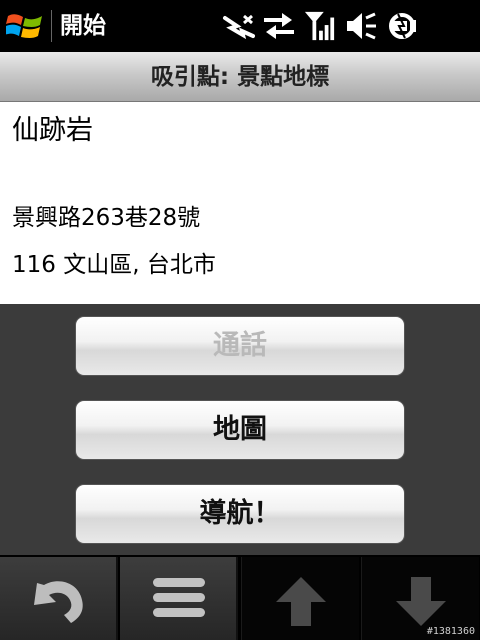 The width and height of the screenshot is (480, 640). What do you see at coordinates (51, 26) in the screenshot?
I see `start-separator` at bounding box center [51, 26].